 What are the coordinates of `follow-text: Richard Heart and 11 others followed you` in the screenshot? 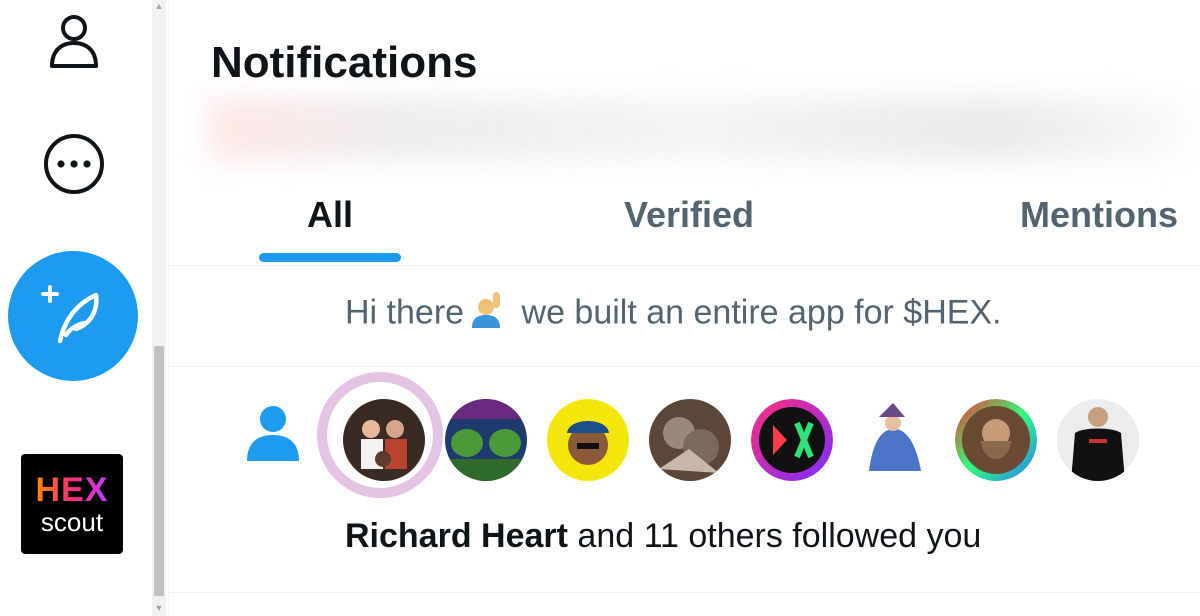 It's located at (663, 536).